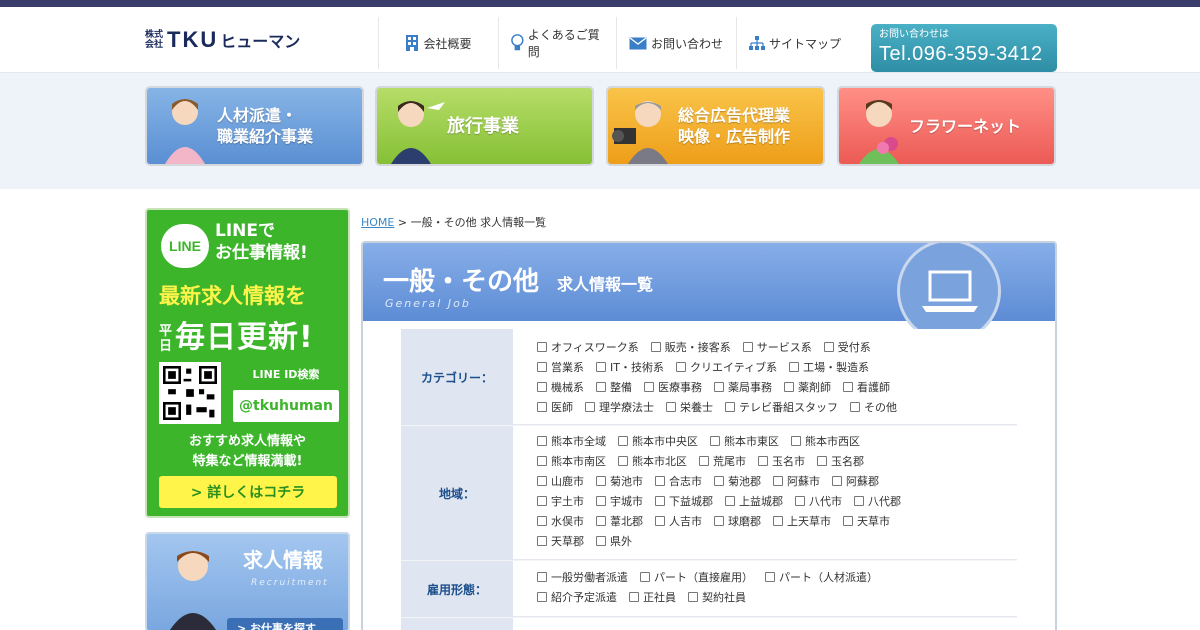 The image size is (1200, 630). I want to click on category-checkbox: 看護師, so click(866, 387).